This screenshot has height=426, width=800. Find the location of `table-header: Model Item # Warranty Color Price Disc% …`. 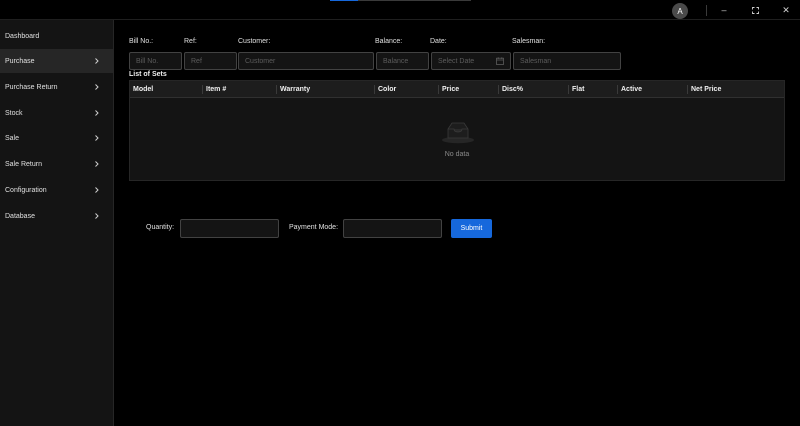

table-header: Model Item # Warranty Color Price Disc% … is located at coordinates (457, 89).